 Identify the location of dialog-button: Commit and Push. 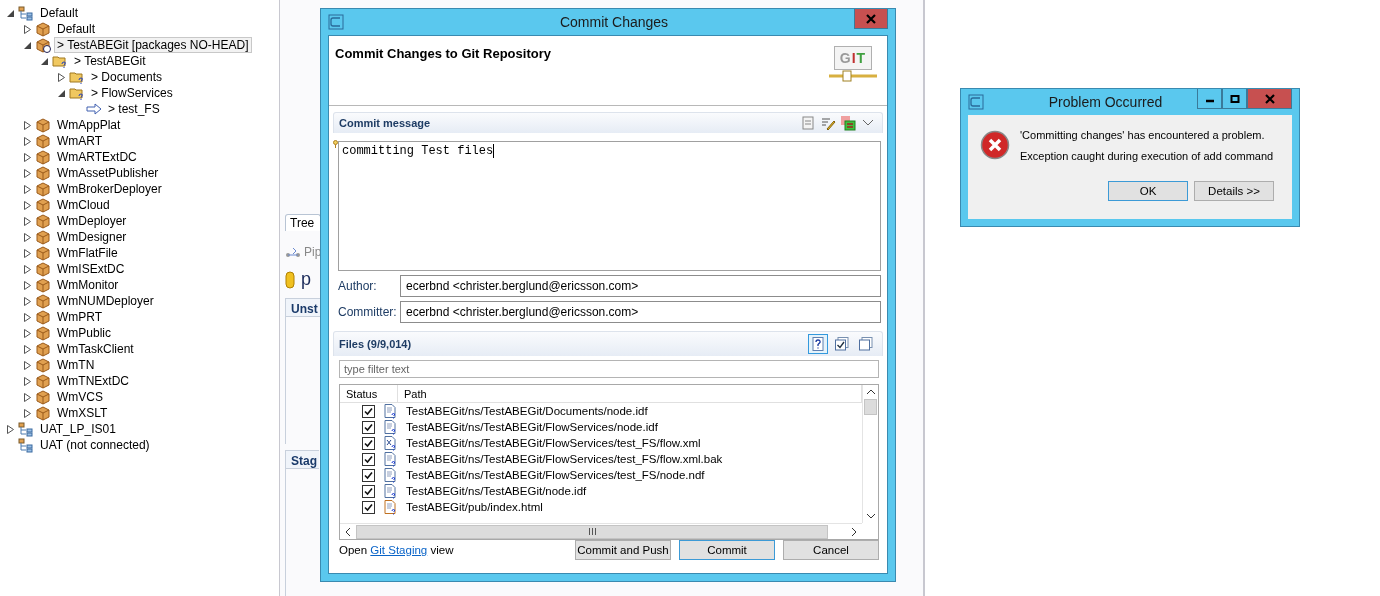
(623, 550).